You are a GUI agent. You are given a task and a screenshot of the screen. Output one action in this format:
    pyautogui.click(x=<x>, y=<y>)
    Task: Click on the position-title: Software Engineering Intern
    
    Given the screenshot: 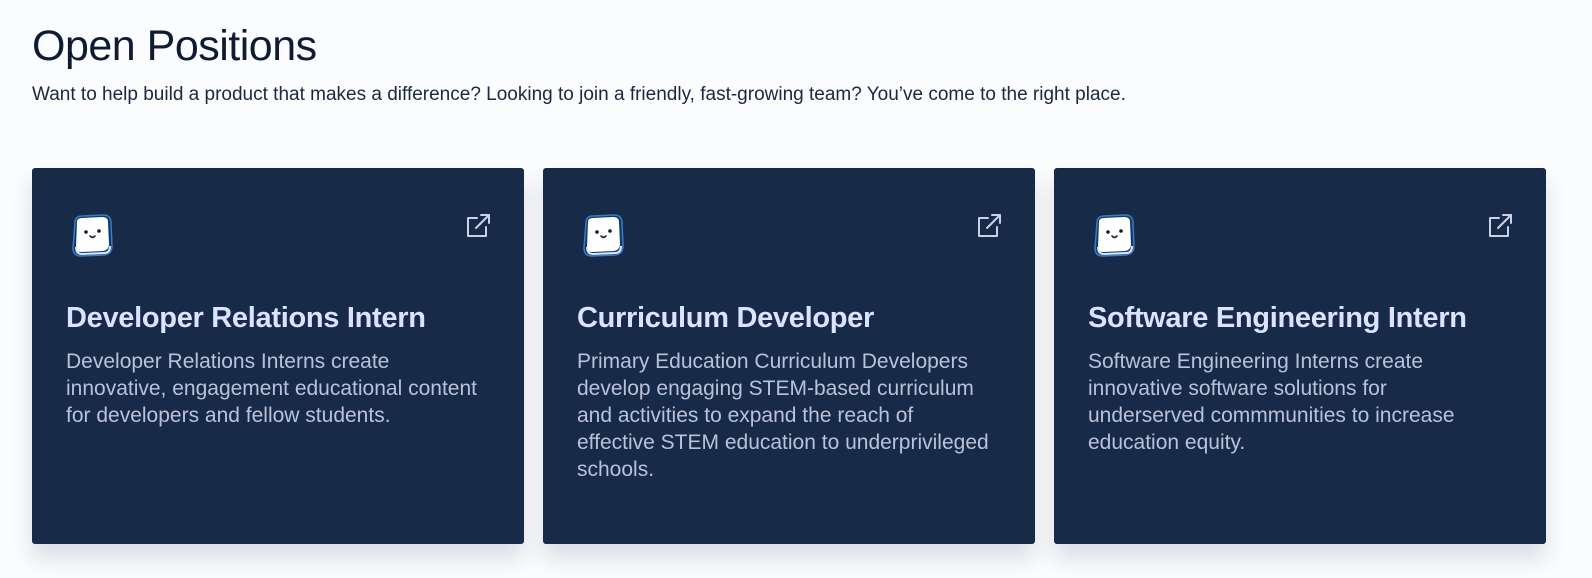 What is the action you would take?
    pyautogui.click(x=1277, y=318)
    